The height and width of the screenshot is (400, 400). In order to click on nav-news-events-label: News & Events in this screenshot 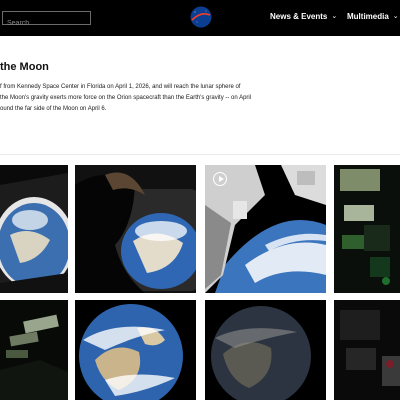, I will do `click(299, 16)`.